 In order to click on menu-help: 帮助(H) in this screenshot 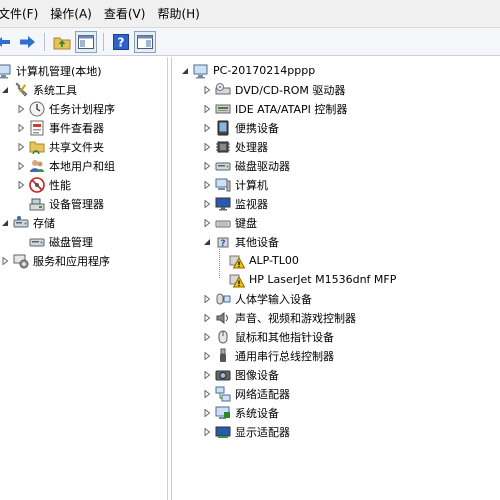, I will do `click(178, 14)`.